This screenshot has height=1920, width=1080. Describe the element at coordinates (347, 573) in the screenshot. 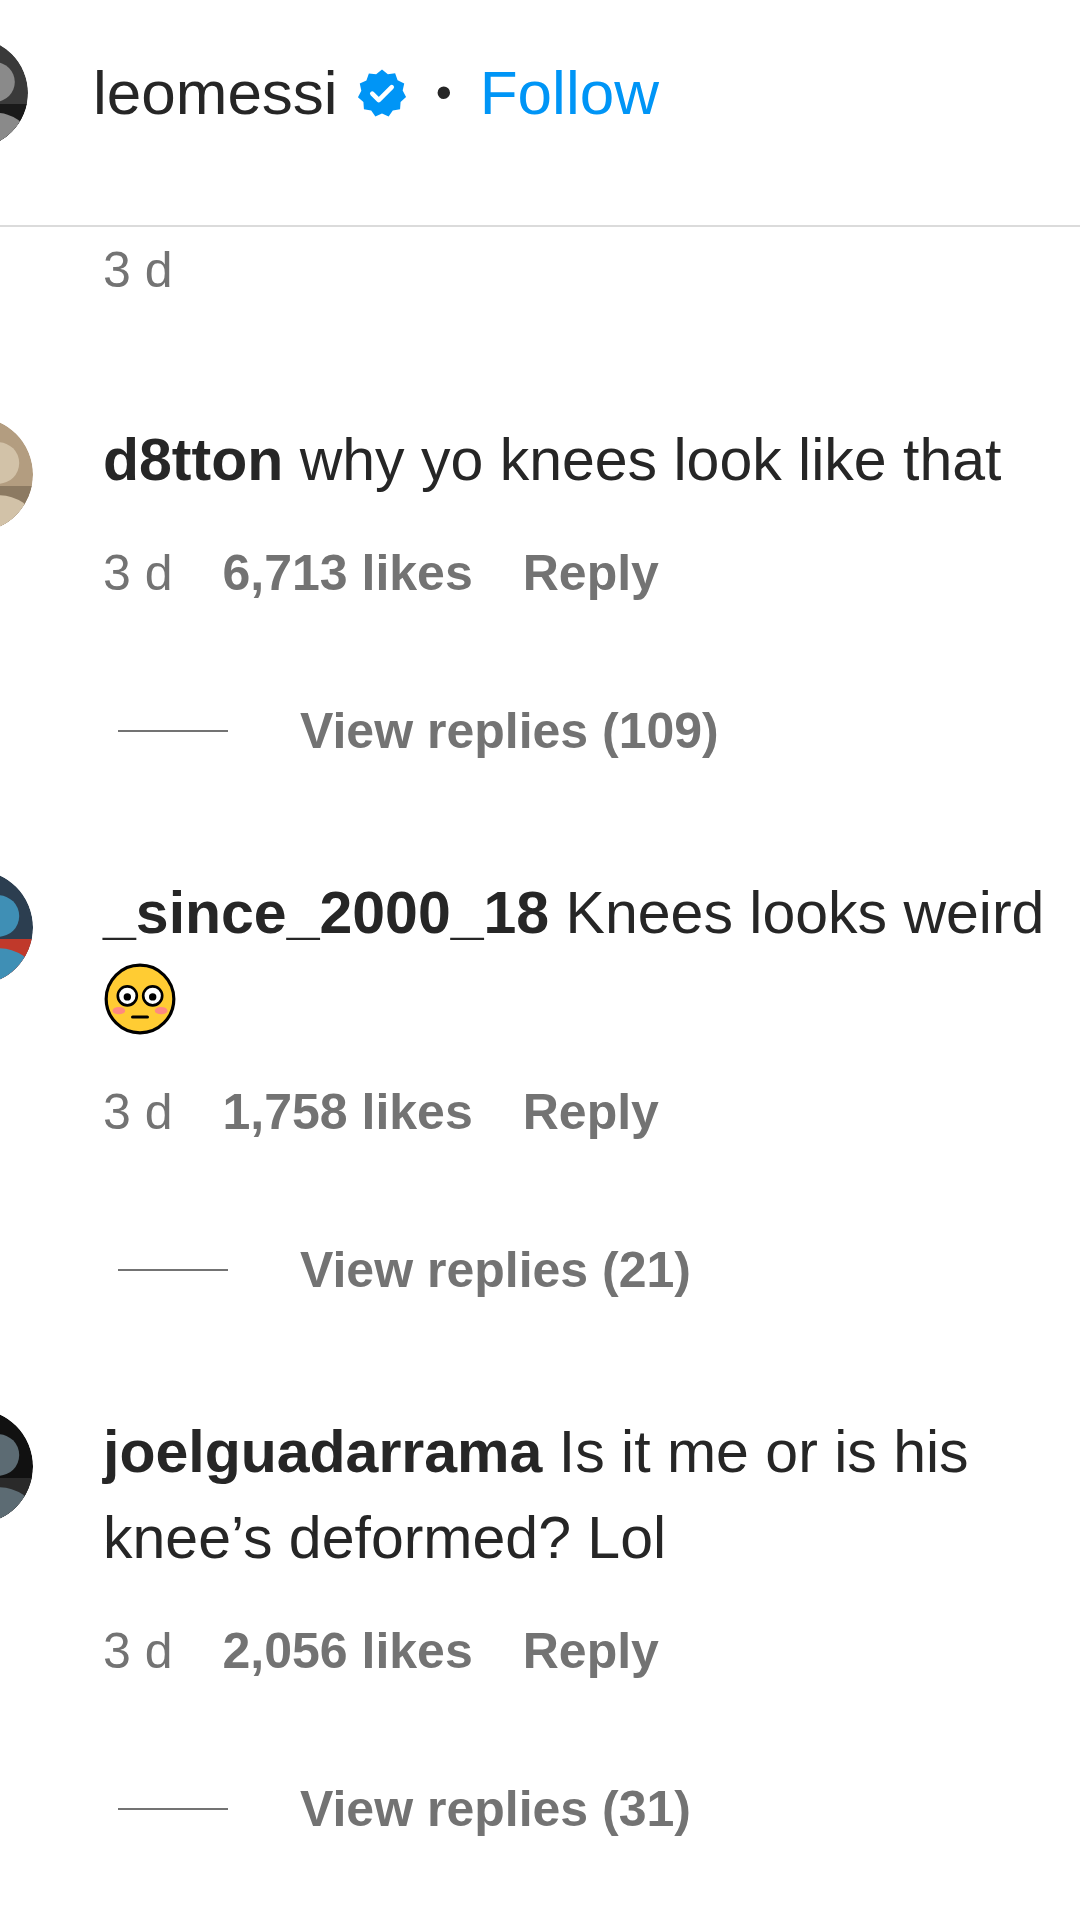

I see `like-count: 6,713 likes` at that location.